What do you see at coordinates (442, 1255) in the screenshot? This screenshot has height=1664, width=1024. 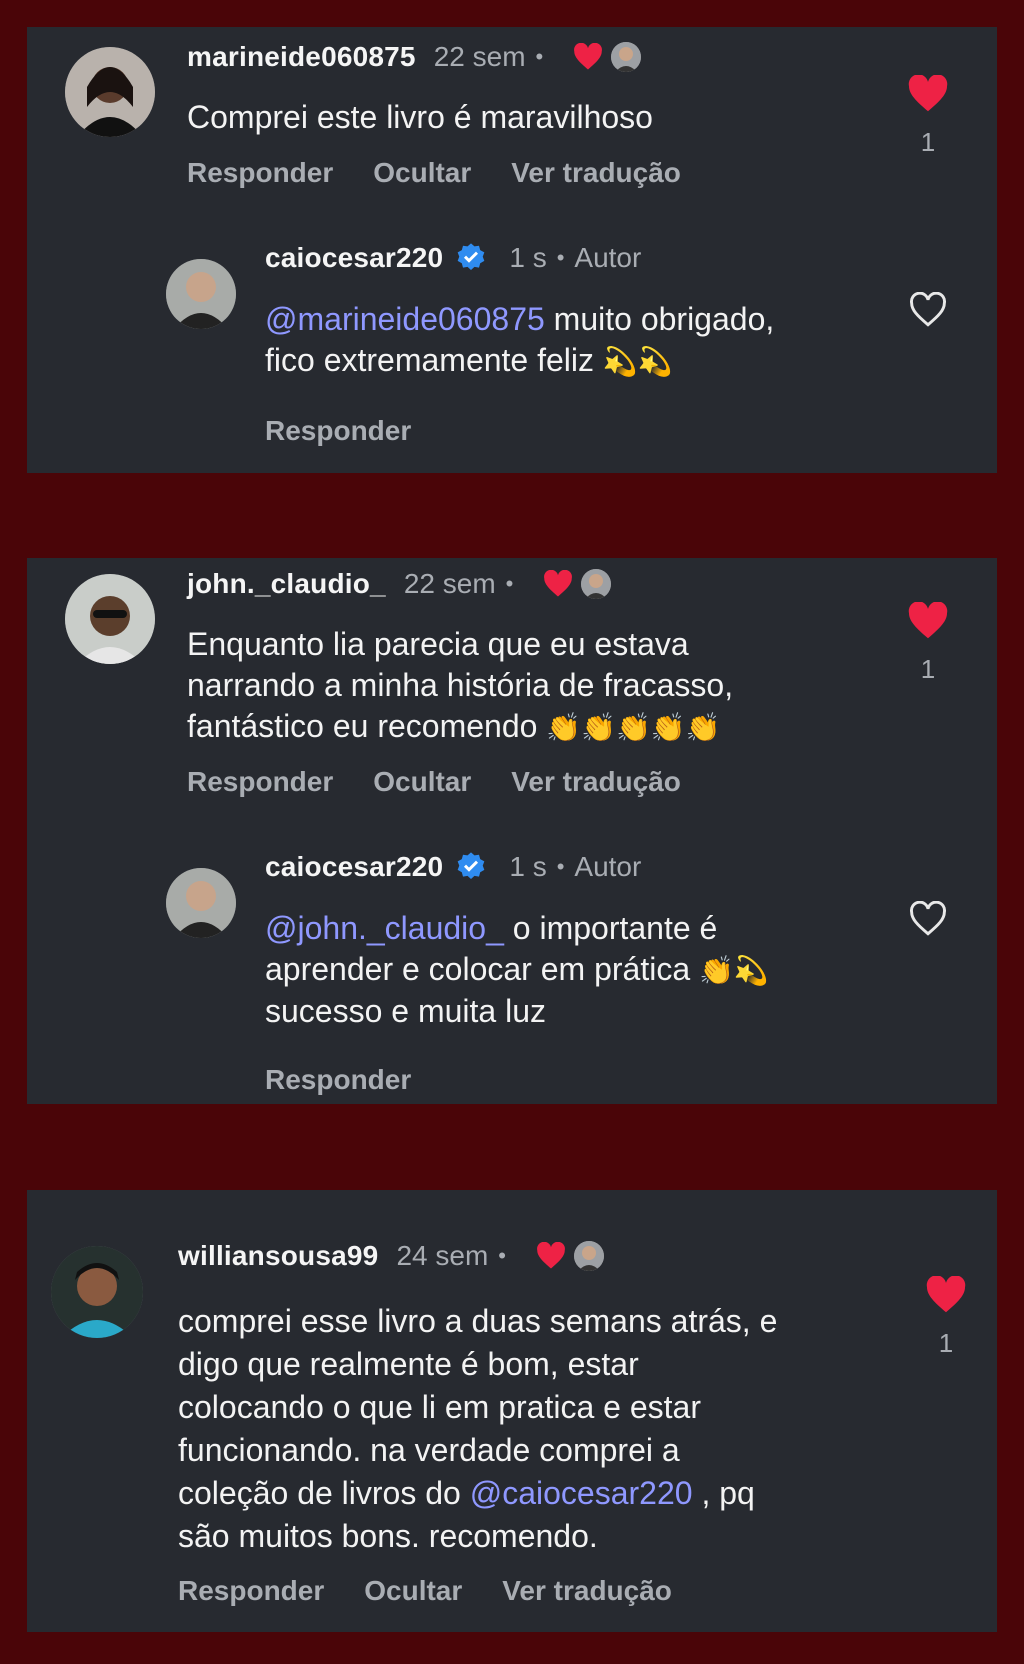 I see `timestamp: 24 sem` at bounding box center [442, 1255].